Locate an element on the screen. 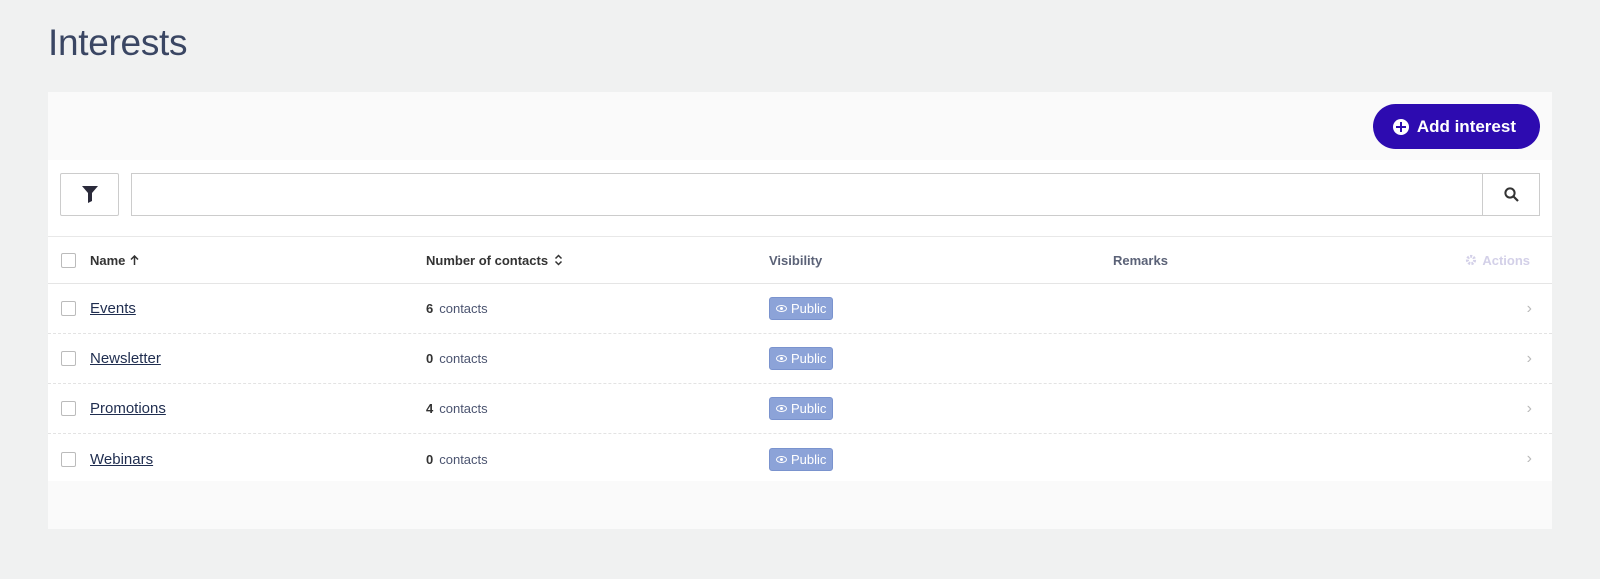 The width and height of the screenshot is (1600, 579). interest-name-link: Events is located at coordinates (113, 308).